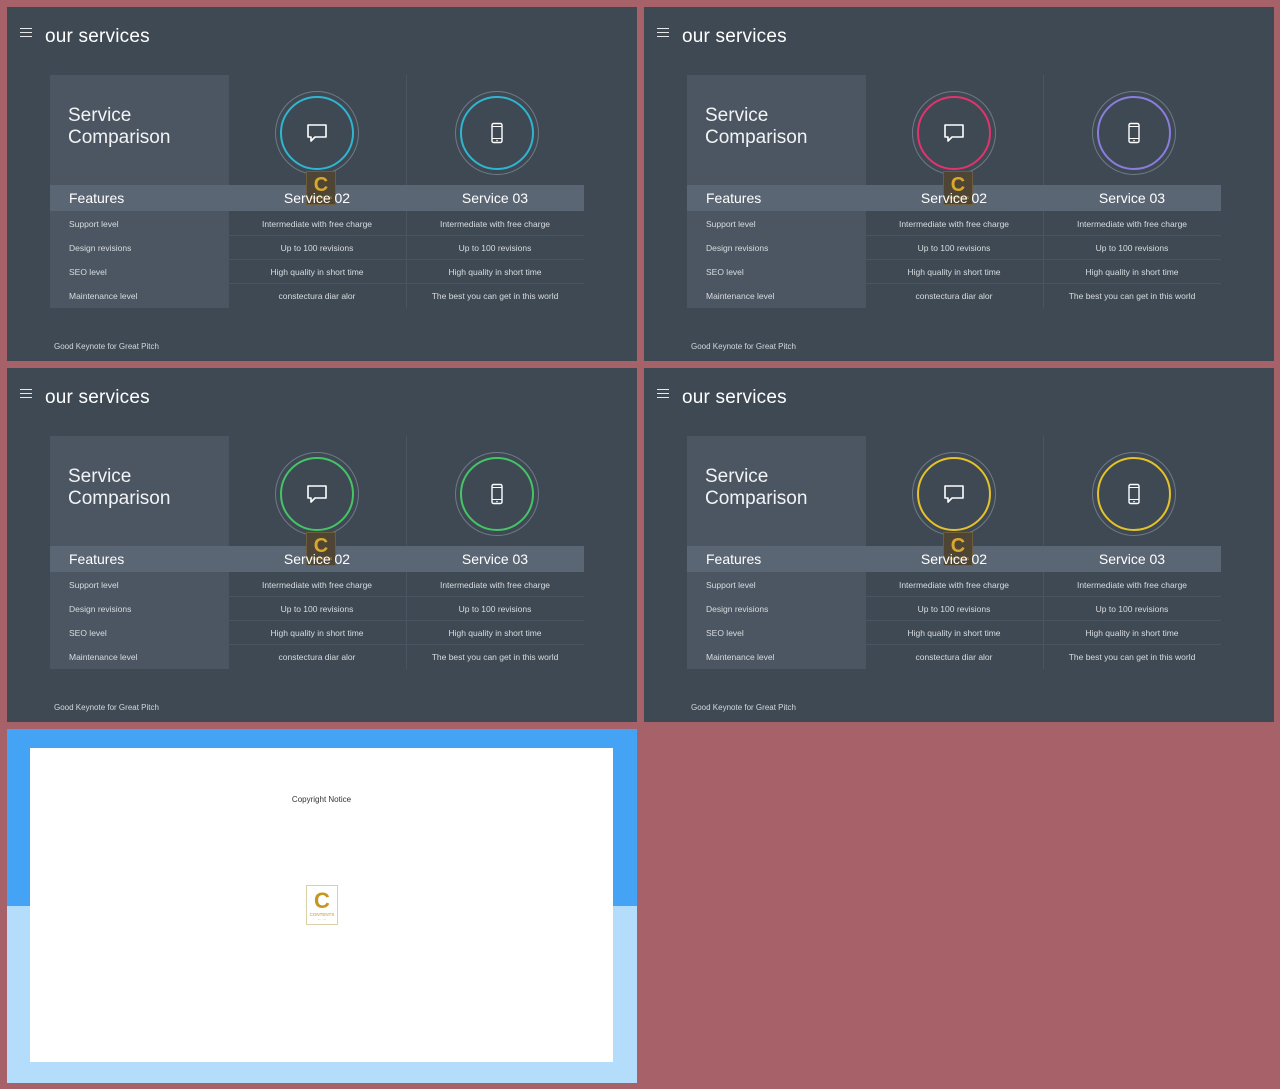  Describe the element at coordinates (322, 919) in the screenshot. I see `logo-subtext: — · —` at that location.